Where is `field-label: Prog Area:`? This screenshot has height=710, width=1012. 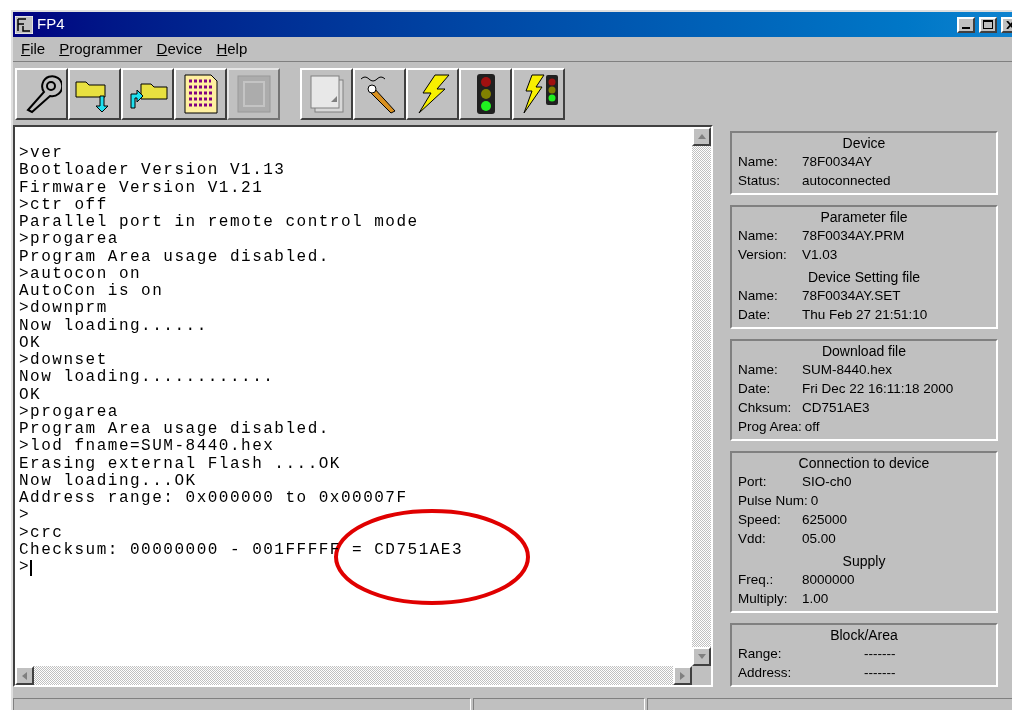 field-label: Prog Area: is located at coordinates (770, 427).